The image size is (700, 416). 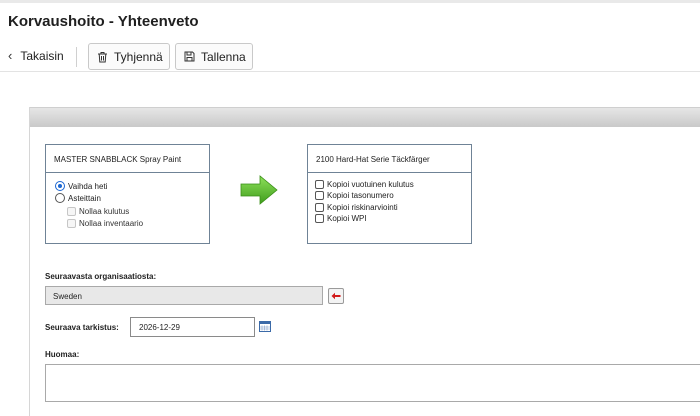 I want to click on calendar-icon, so click(x=265, y=326).